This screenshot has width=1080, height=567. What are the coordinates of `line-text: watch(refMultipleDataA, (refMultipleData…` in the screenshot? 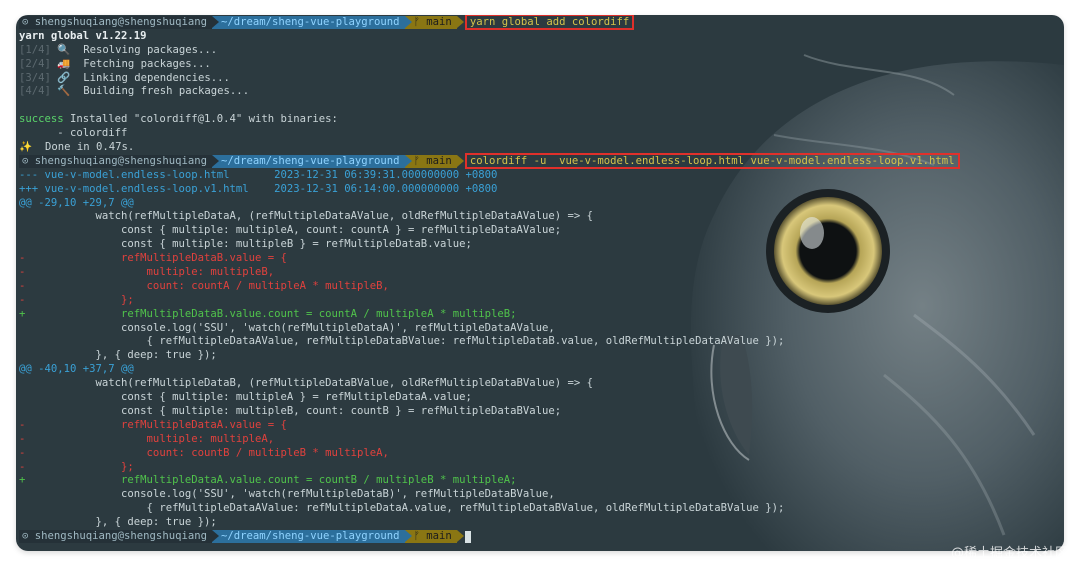 It's located at (306, 216).